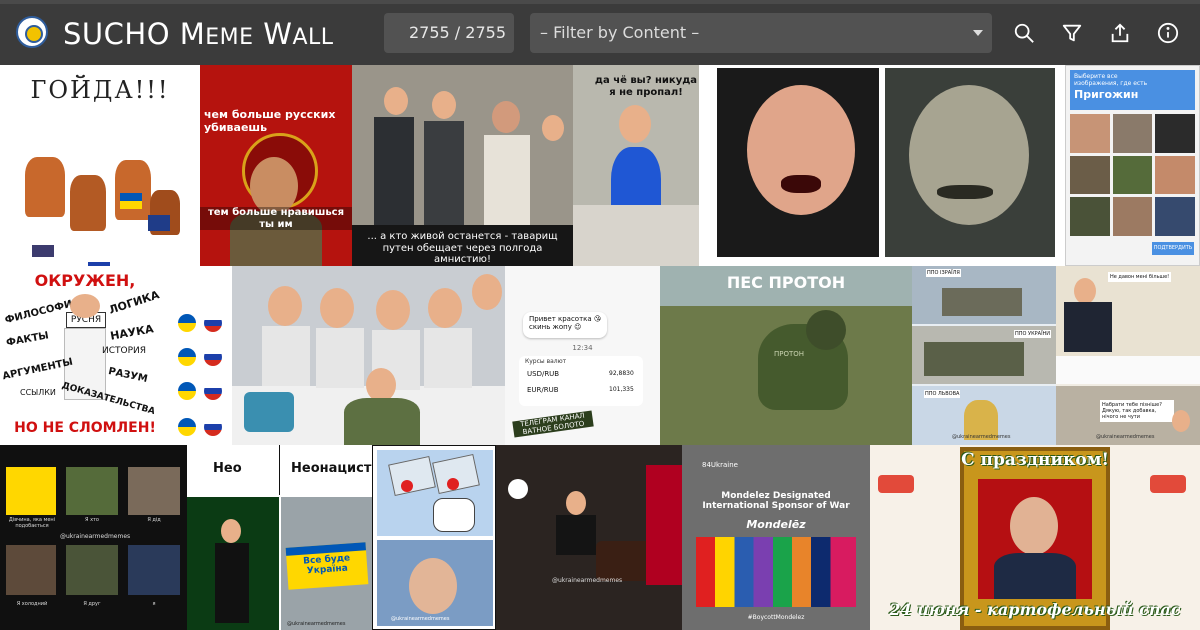 This screenshot has height=630, width=1200. What do you see at coordinates (43, 251) in the screenshot?
I see `flag-usa` at bounding box center [43, 251].